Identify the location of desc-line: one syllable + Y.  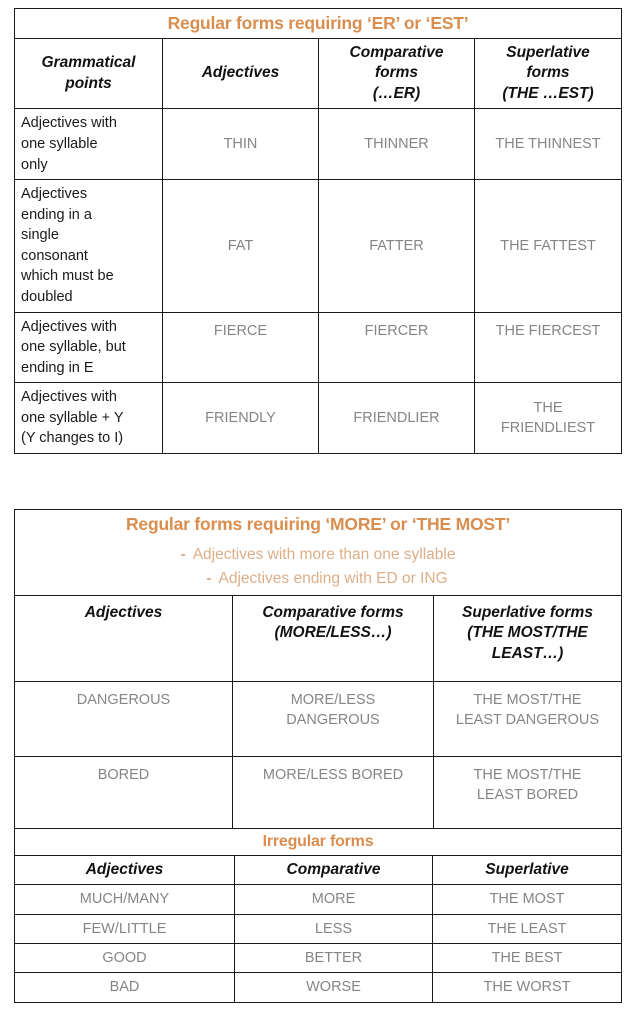
(72, 417).